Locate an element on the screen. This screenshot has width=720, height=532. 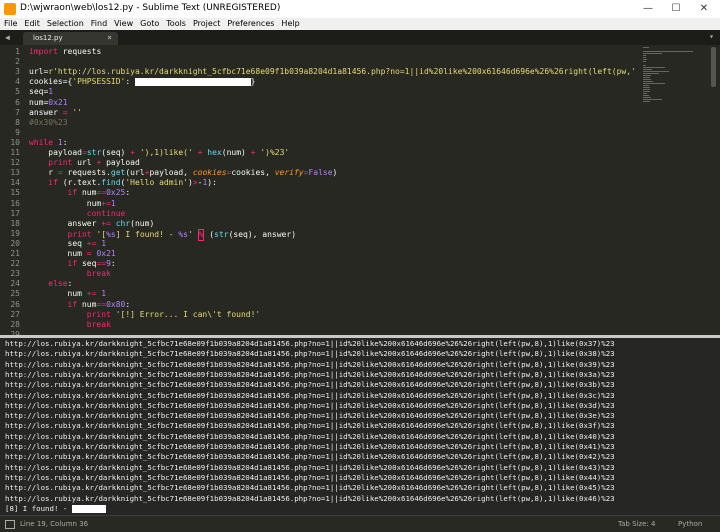
code-token: cookies={ is located at coordinates (51, 82).